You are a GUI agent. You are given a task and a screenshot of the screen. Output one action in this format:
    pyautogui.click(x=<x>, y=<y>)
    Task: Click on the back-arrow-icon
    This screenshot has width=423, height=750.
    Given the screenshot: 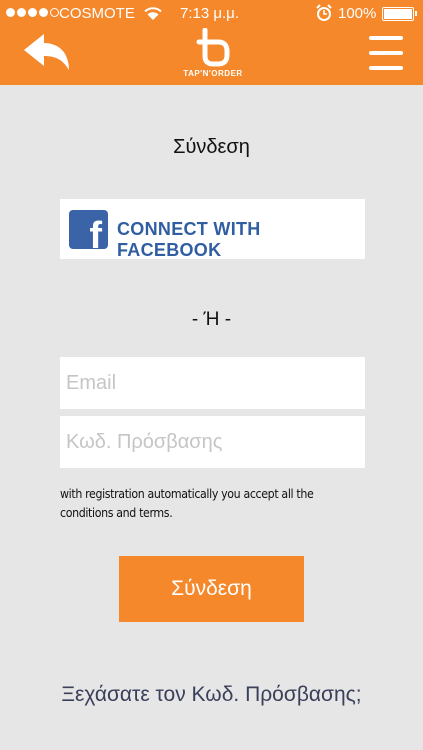 What is the action you would take?
    pyautogui.click(x=47, y=53)
    